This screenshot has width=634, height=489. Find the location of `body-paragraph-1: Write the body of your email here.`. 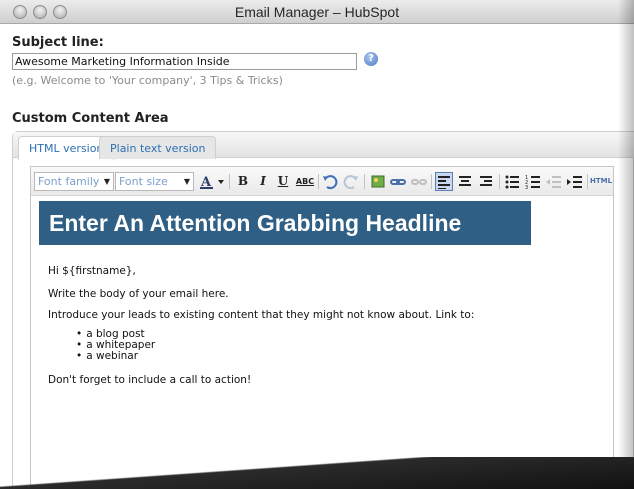

body-paragraph-1: Write the body of your email here. is located at coordinates (138, 294).